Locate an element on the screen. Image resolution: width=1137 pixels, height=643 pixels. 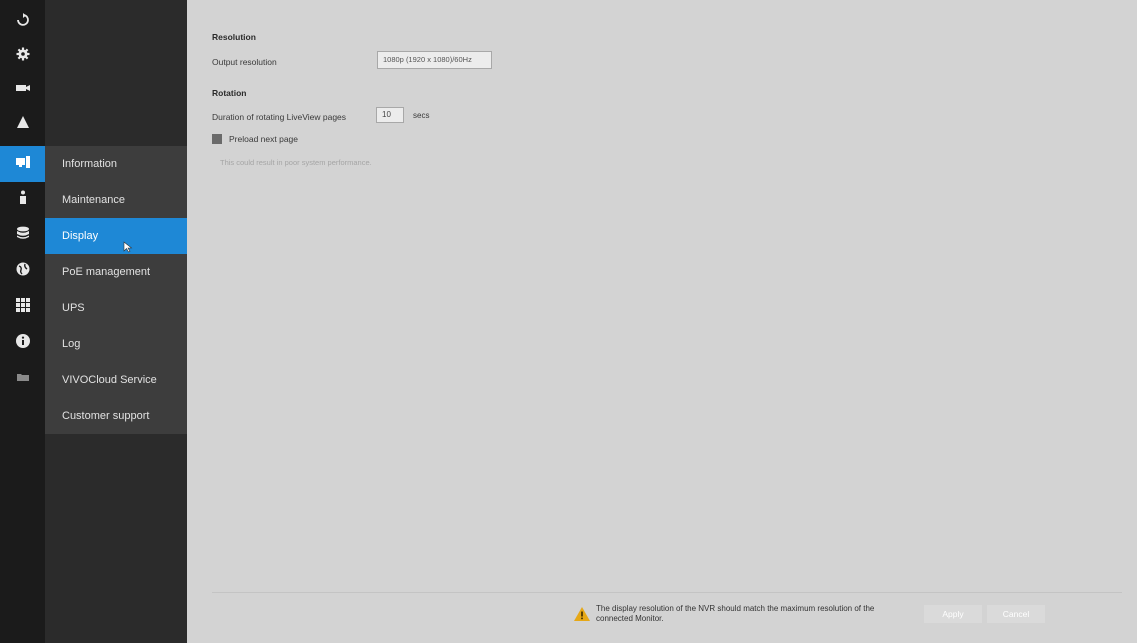
camera-icon is located at coordinates (23, 90).